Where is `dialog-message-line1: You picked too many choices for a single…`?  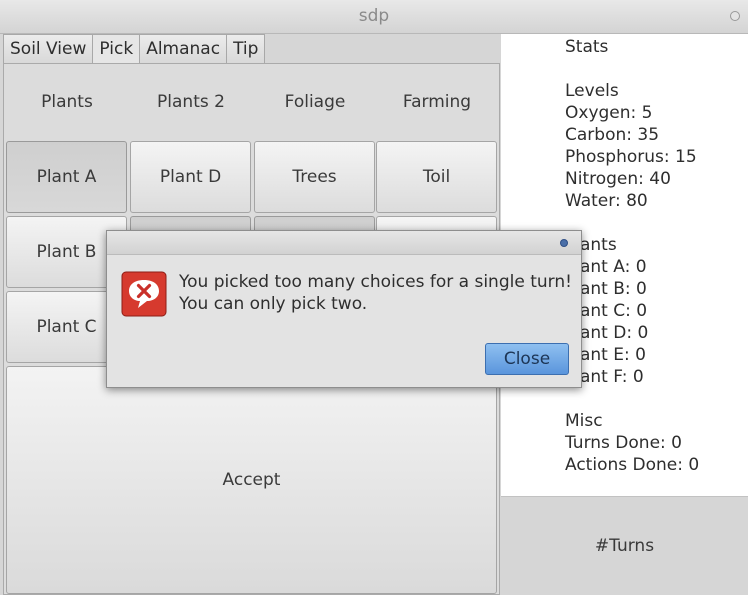 dialog-message-line1: You picked too many choices for a single… is located at coordinates (375, 282).